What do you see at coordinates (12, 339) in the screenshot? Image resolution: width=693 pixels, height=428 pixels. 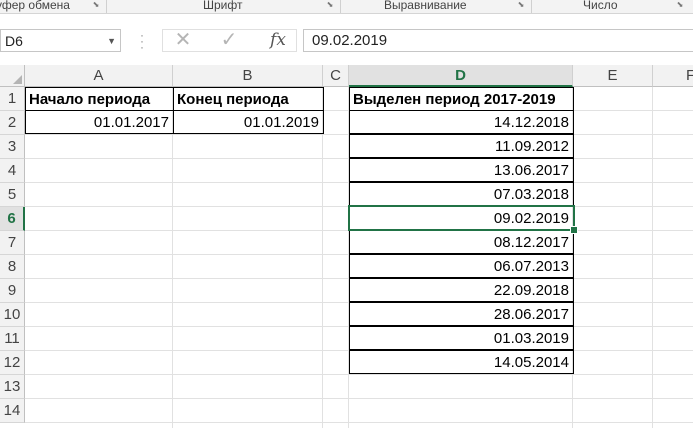 I see `row-header-11: 11` at bounding box center [12, 339].